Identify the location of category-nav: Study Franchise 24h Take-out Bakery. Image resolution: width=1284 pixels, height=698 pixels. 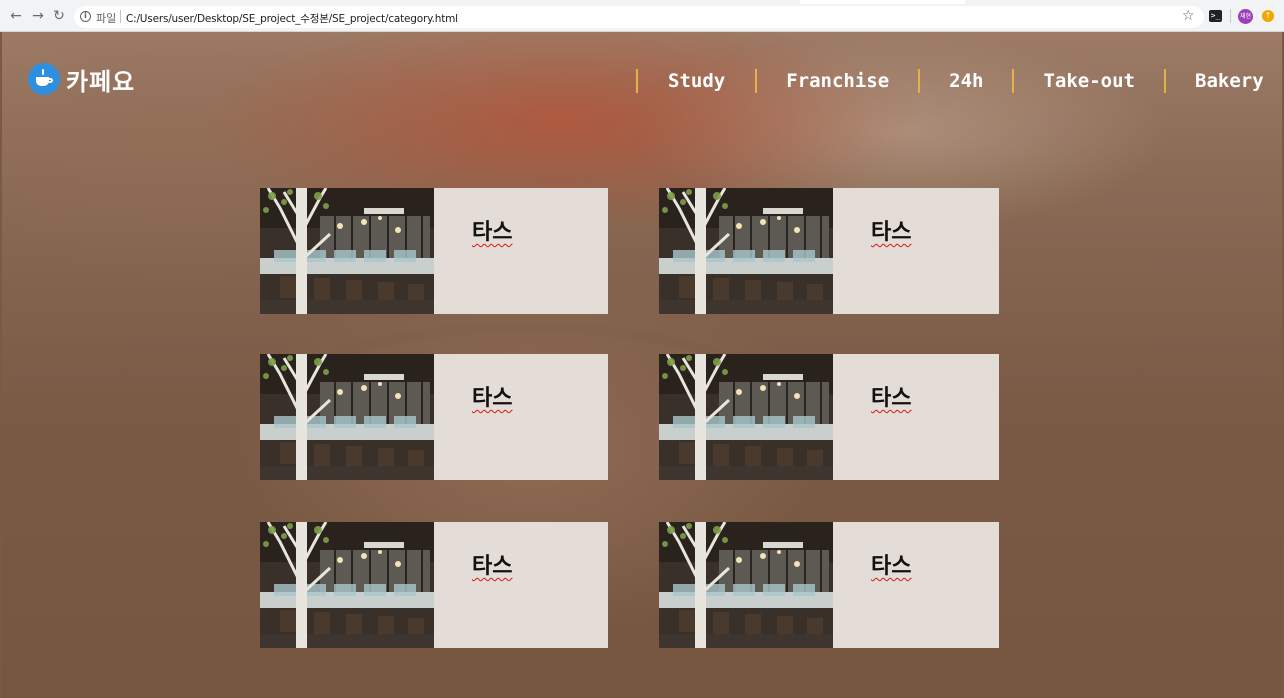
(950, 81).